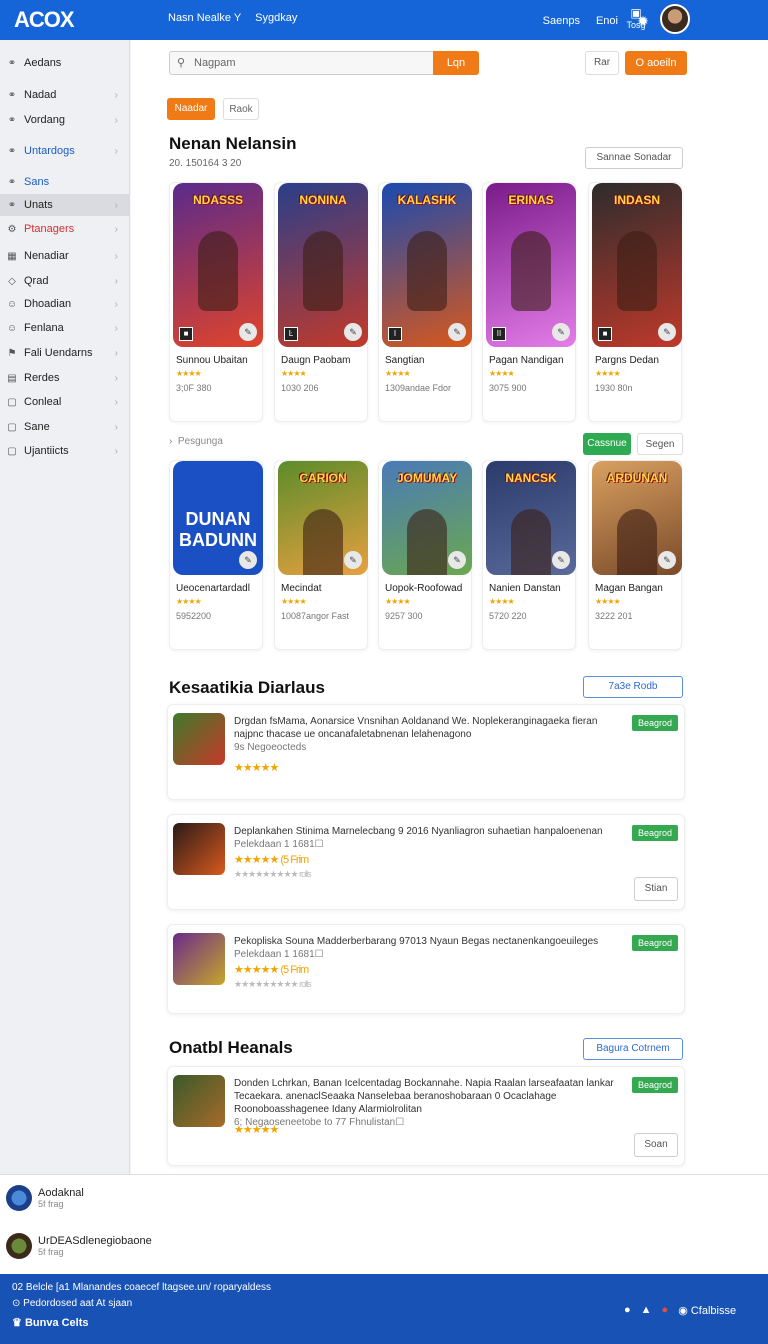 The height and width of the screenshot is (1344, 768). What do you see at coordinates (646, 1310) in the screenshot?
I see `chart-icon: ▲` at bounding box center [646, 1310].